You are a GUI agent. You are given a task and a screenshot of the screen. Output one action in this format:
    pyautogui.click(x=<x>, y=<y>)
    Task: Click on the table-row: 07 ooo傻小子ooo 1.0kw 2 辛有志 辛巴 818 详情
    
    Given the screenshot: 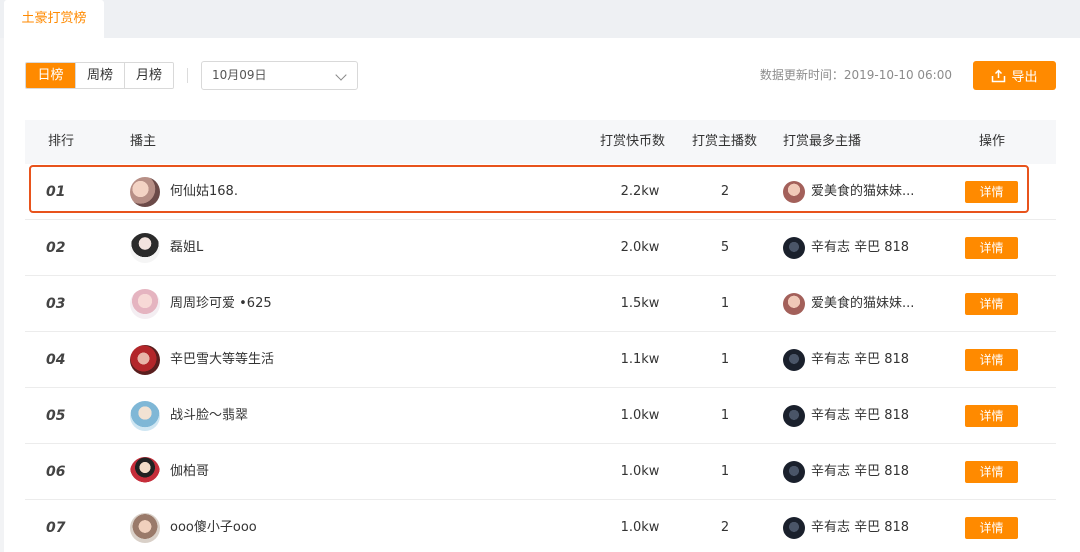 What is the action you would take?
    pyautogui.click(x=540, y=526)
    